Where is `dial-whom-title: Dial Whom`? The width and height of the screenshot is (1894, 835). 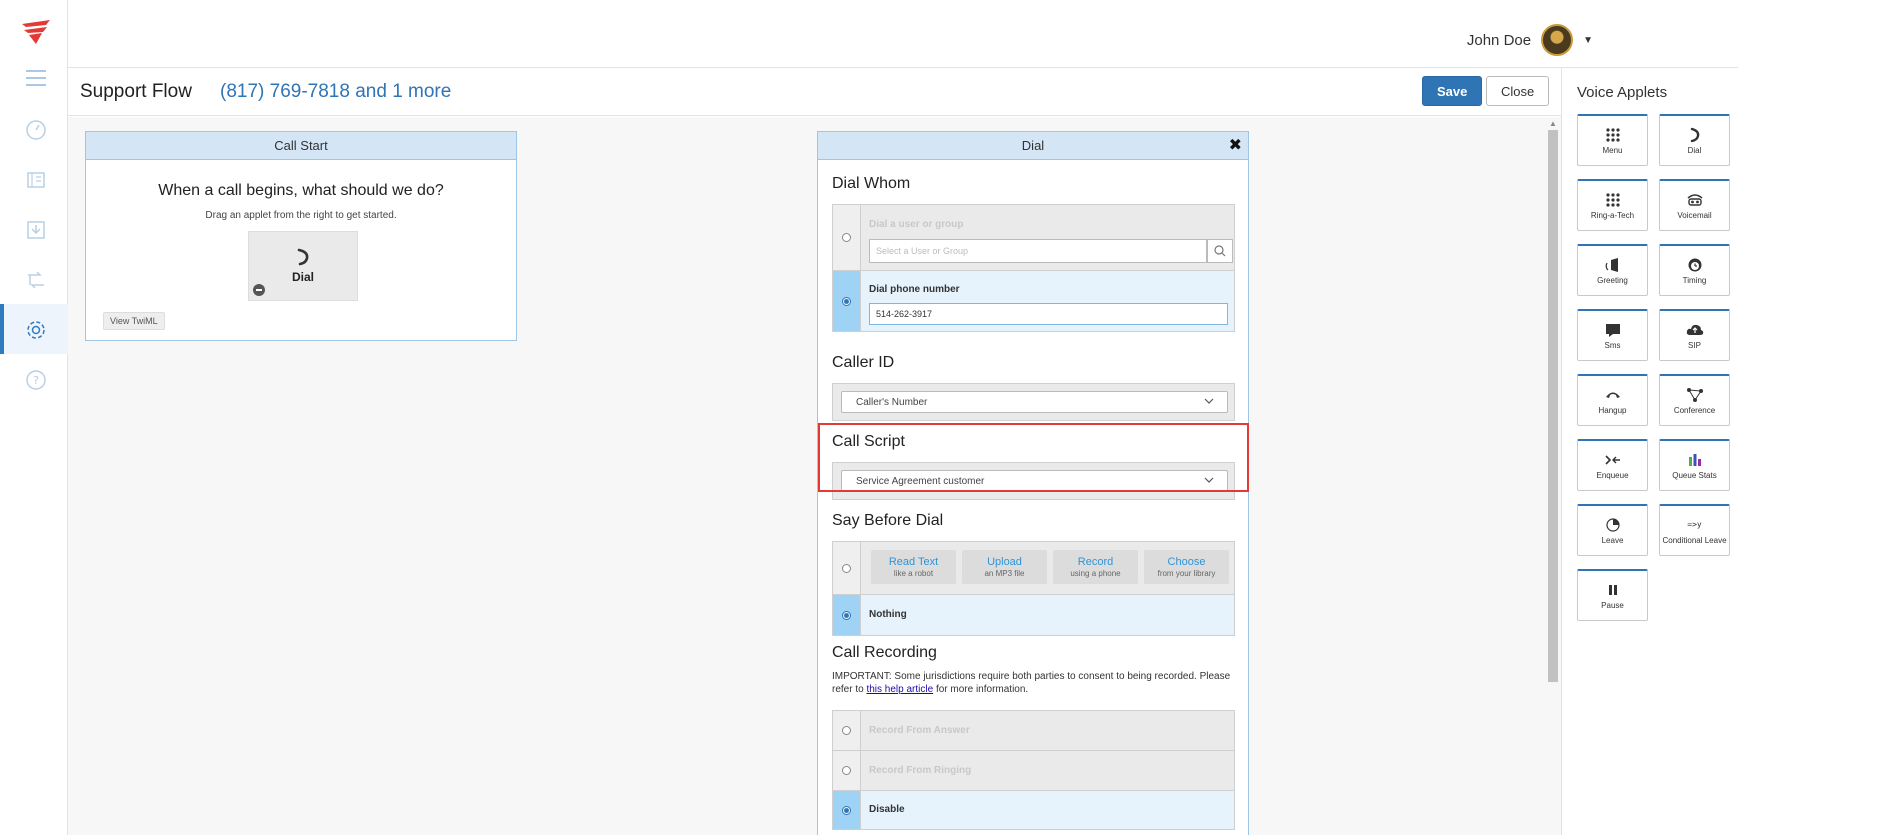
dial-whom-title: Dial Whom is located at coordinates (871, 183).